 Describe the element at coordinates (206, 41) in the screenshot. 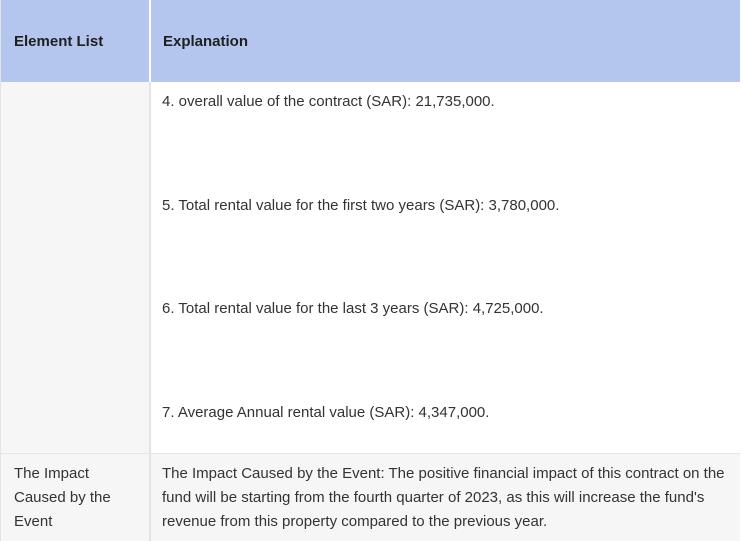

I see `header-explanation-label: Explanation` at that location.